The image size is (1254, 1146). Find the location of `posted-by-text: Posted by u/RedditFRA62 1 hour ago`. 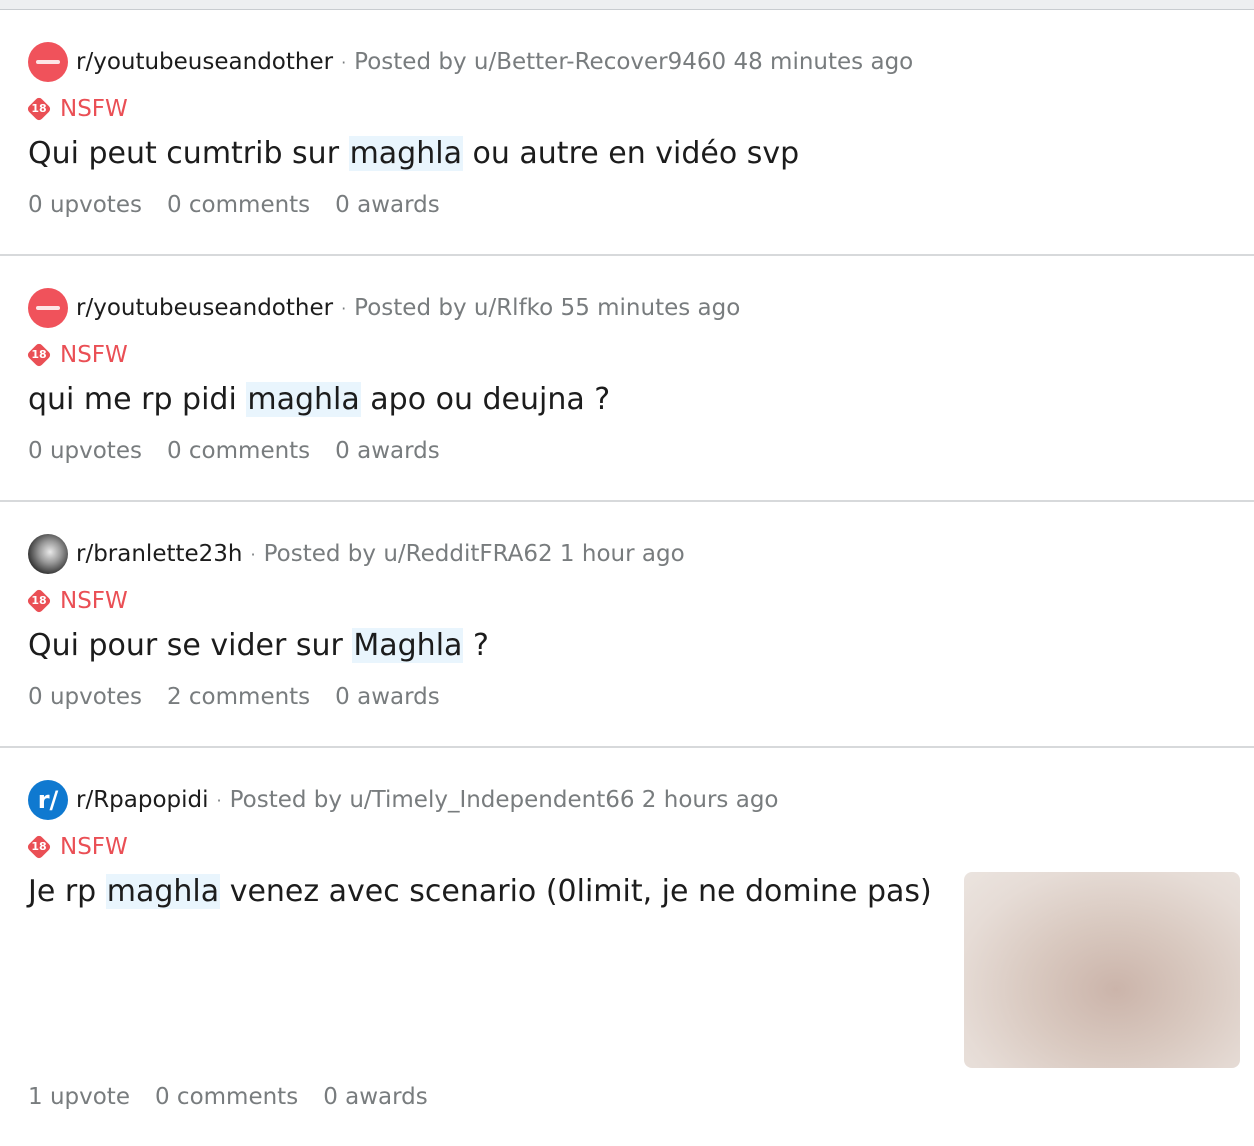

posted-by-text: Posted by u/RedditFRA62 1 hour ago is located at coordinates (474, 554).